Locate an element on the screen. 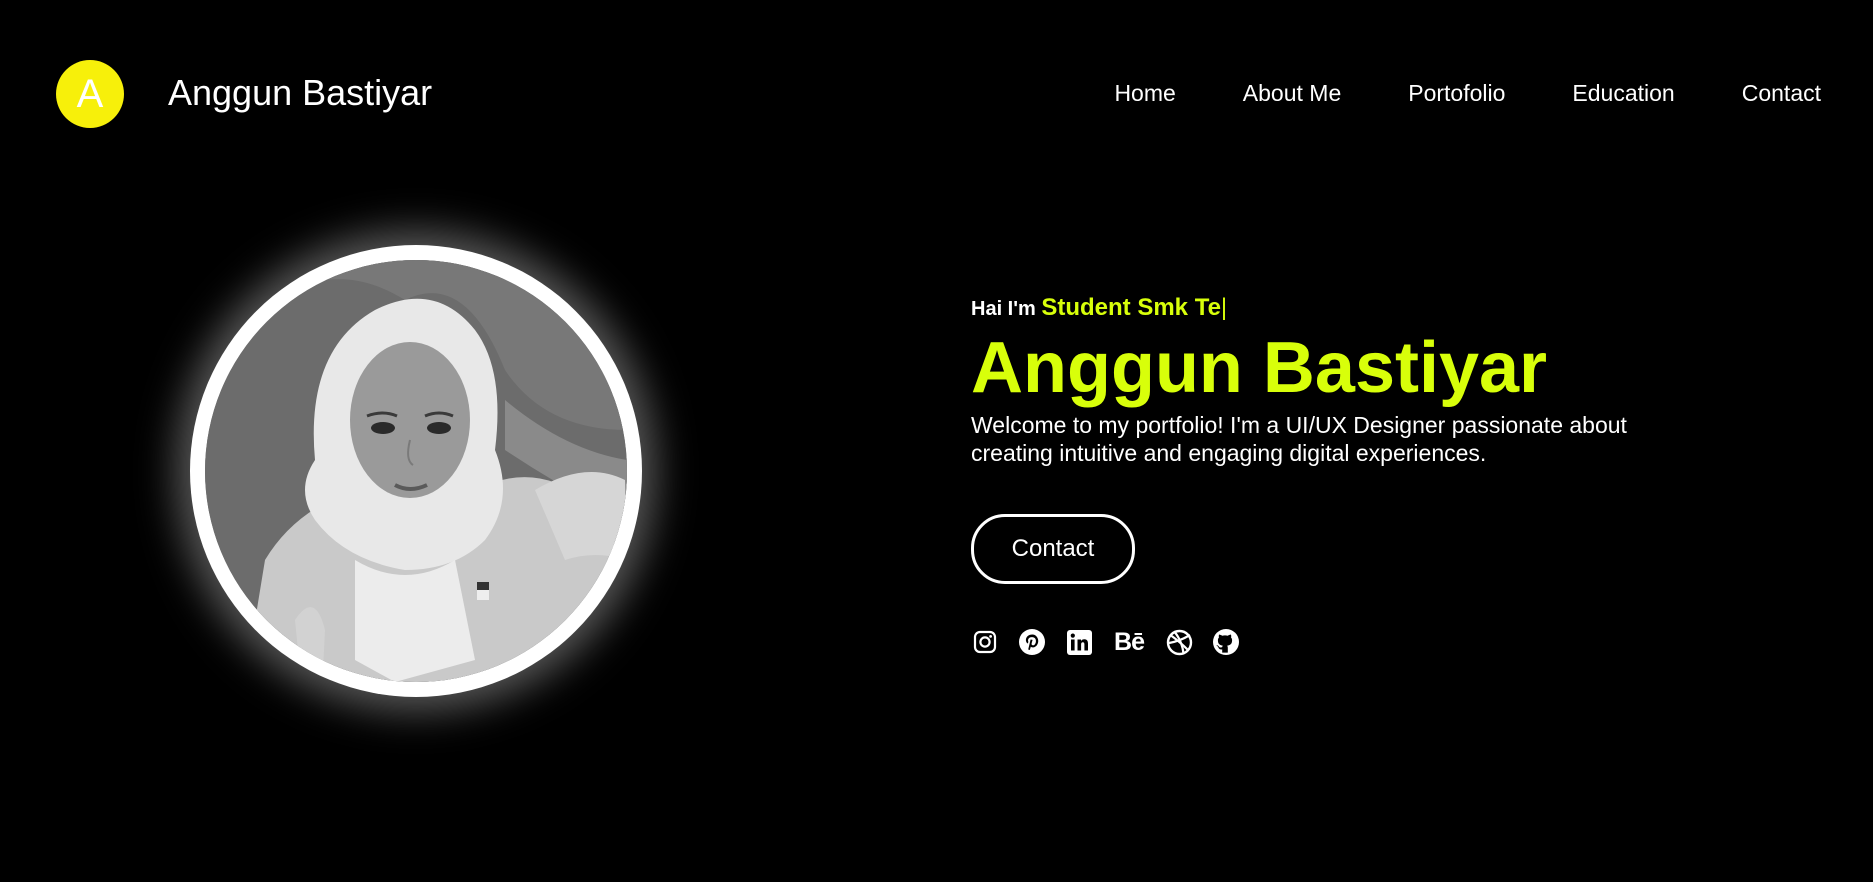  social-links: Bē is located at coordinates (1351, 642).